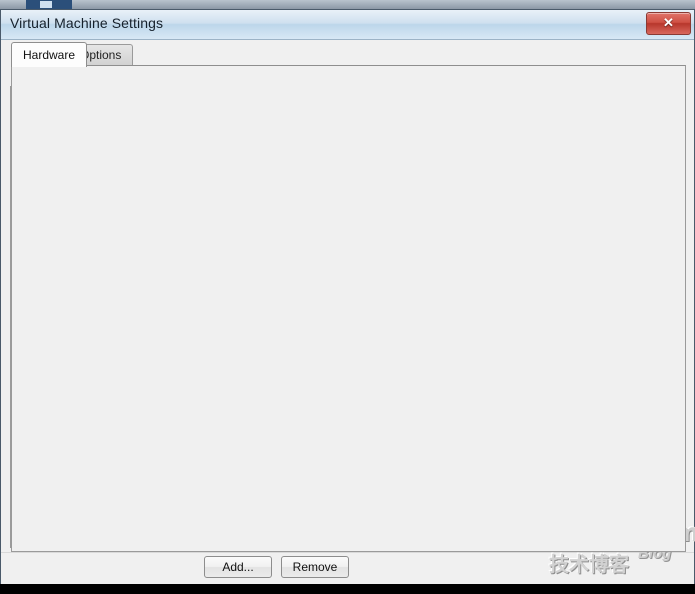  I want to click on close-button: ✕, so click(668, 23).